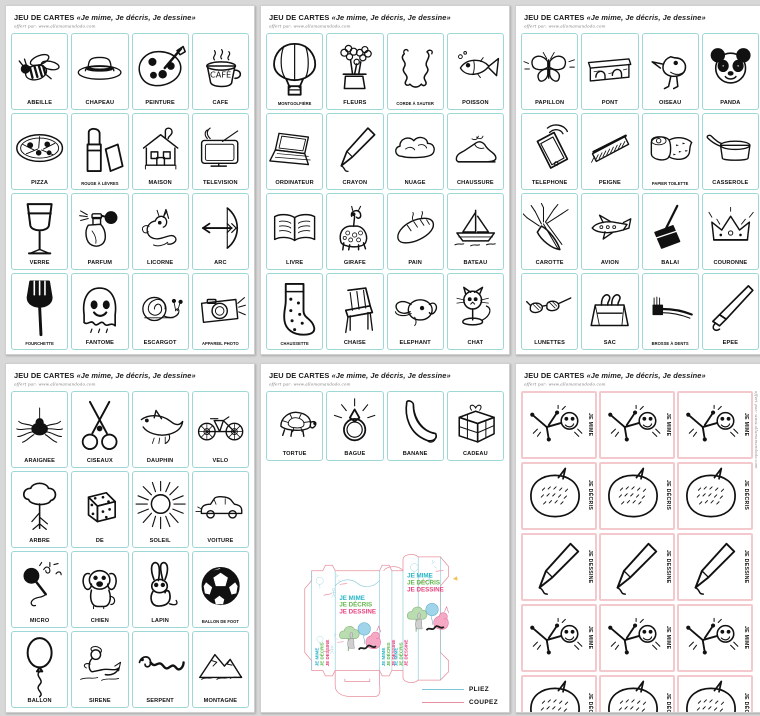 This screenshot has height=716, width=760. Describe the element at coordinates (609, 343) in the screenshot. I see `picture-card-label: SAC` at that location.